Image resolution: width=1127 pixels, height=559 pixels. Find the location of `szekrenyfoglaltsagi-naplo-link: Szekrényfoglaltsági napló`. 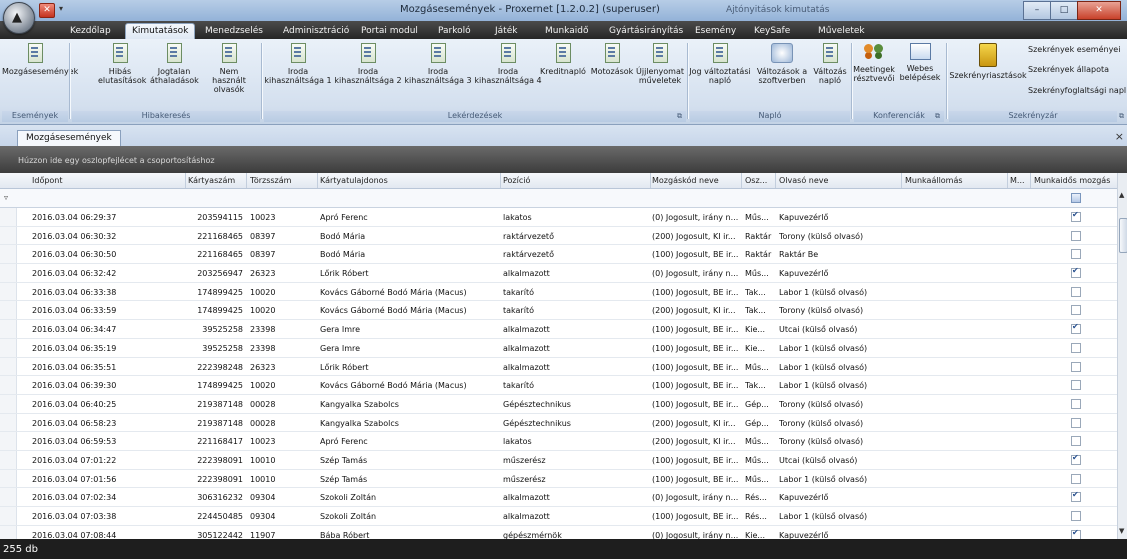

szekrenyfoglaltsagi-naplo-link: Szekrényfoglaltsági napló is located at coordinates (1077, 90).